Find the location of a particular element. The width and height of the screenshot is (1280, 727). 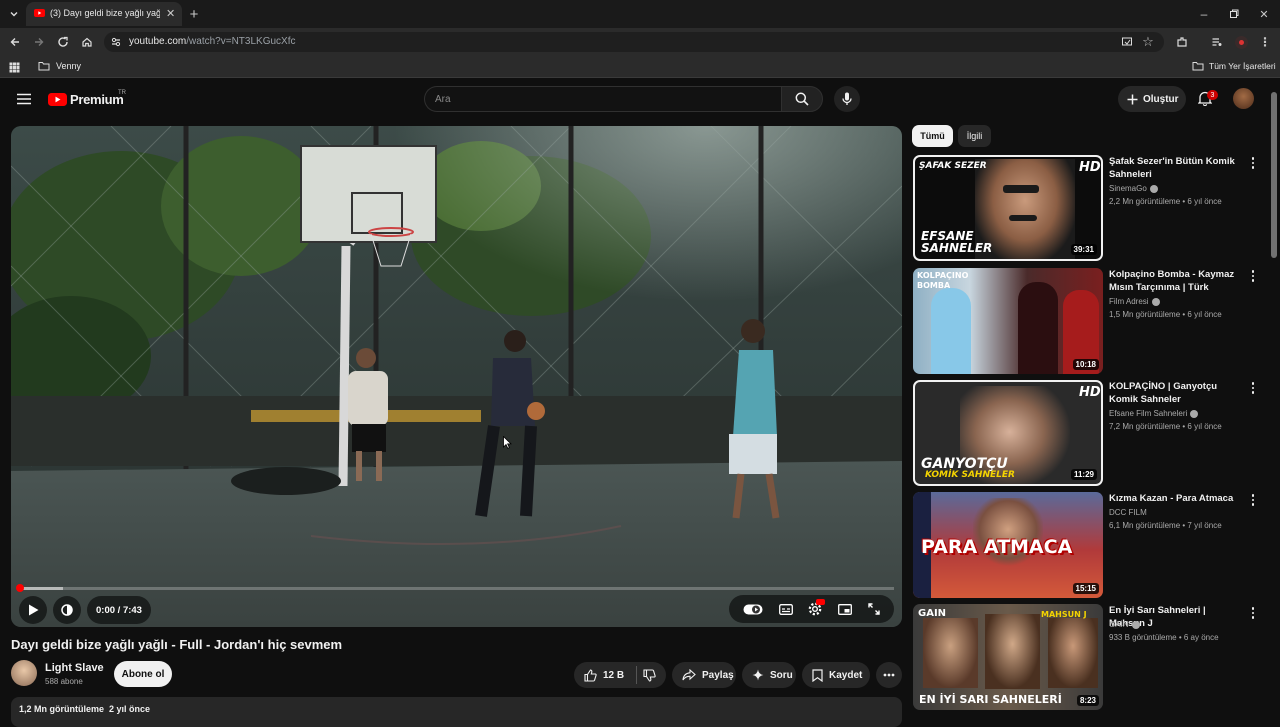

rec-meta: 7,2 Mn görüntüleme • 6 yıl önce is located at coordinates (1165, 426).